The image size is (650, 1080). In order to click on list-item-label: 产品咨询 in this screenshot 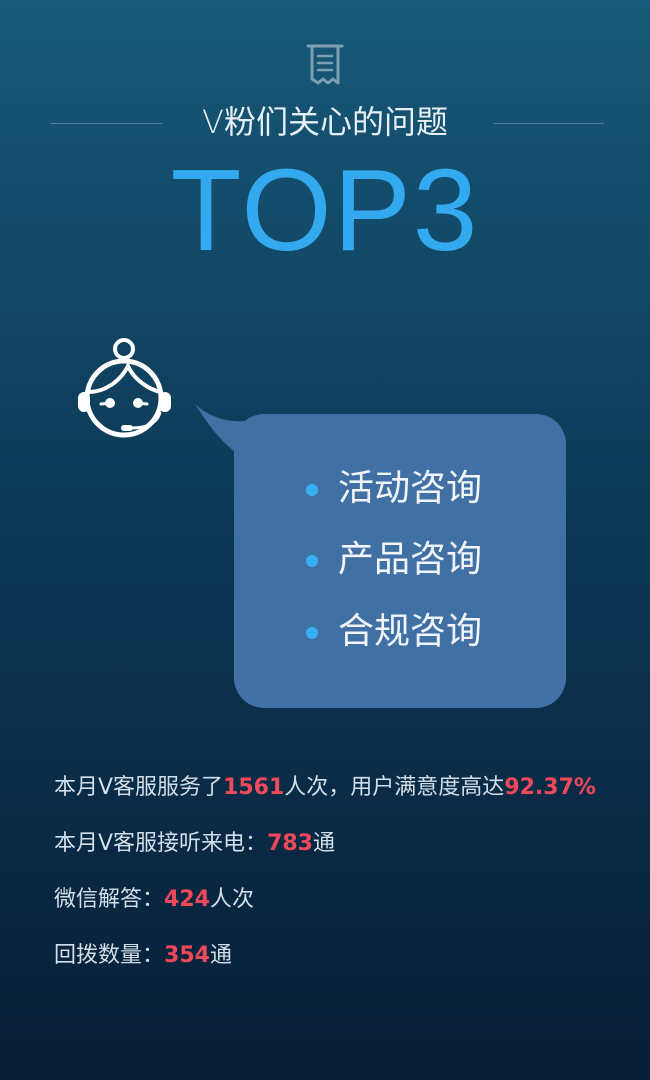, I will do `click(410, 559)`.